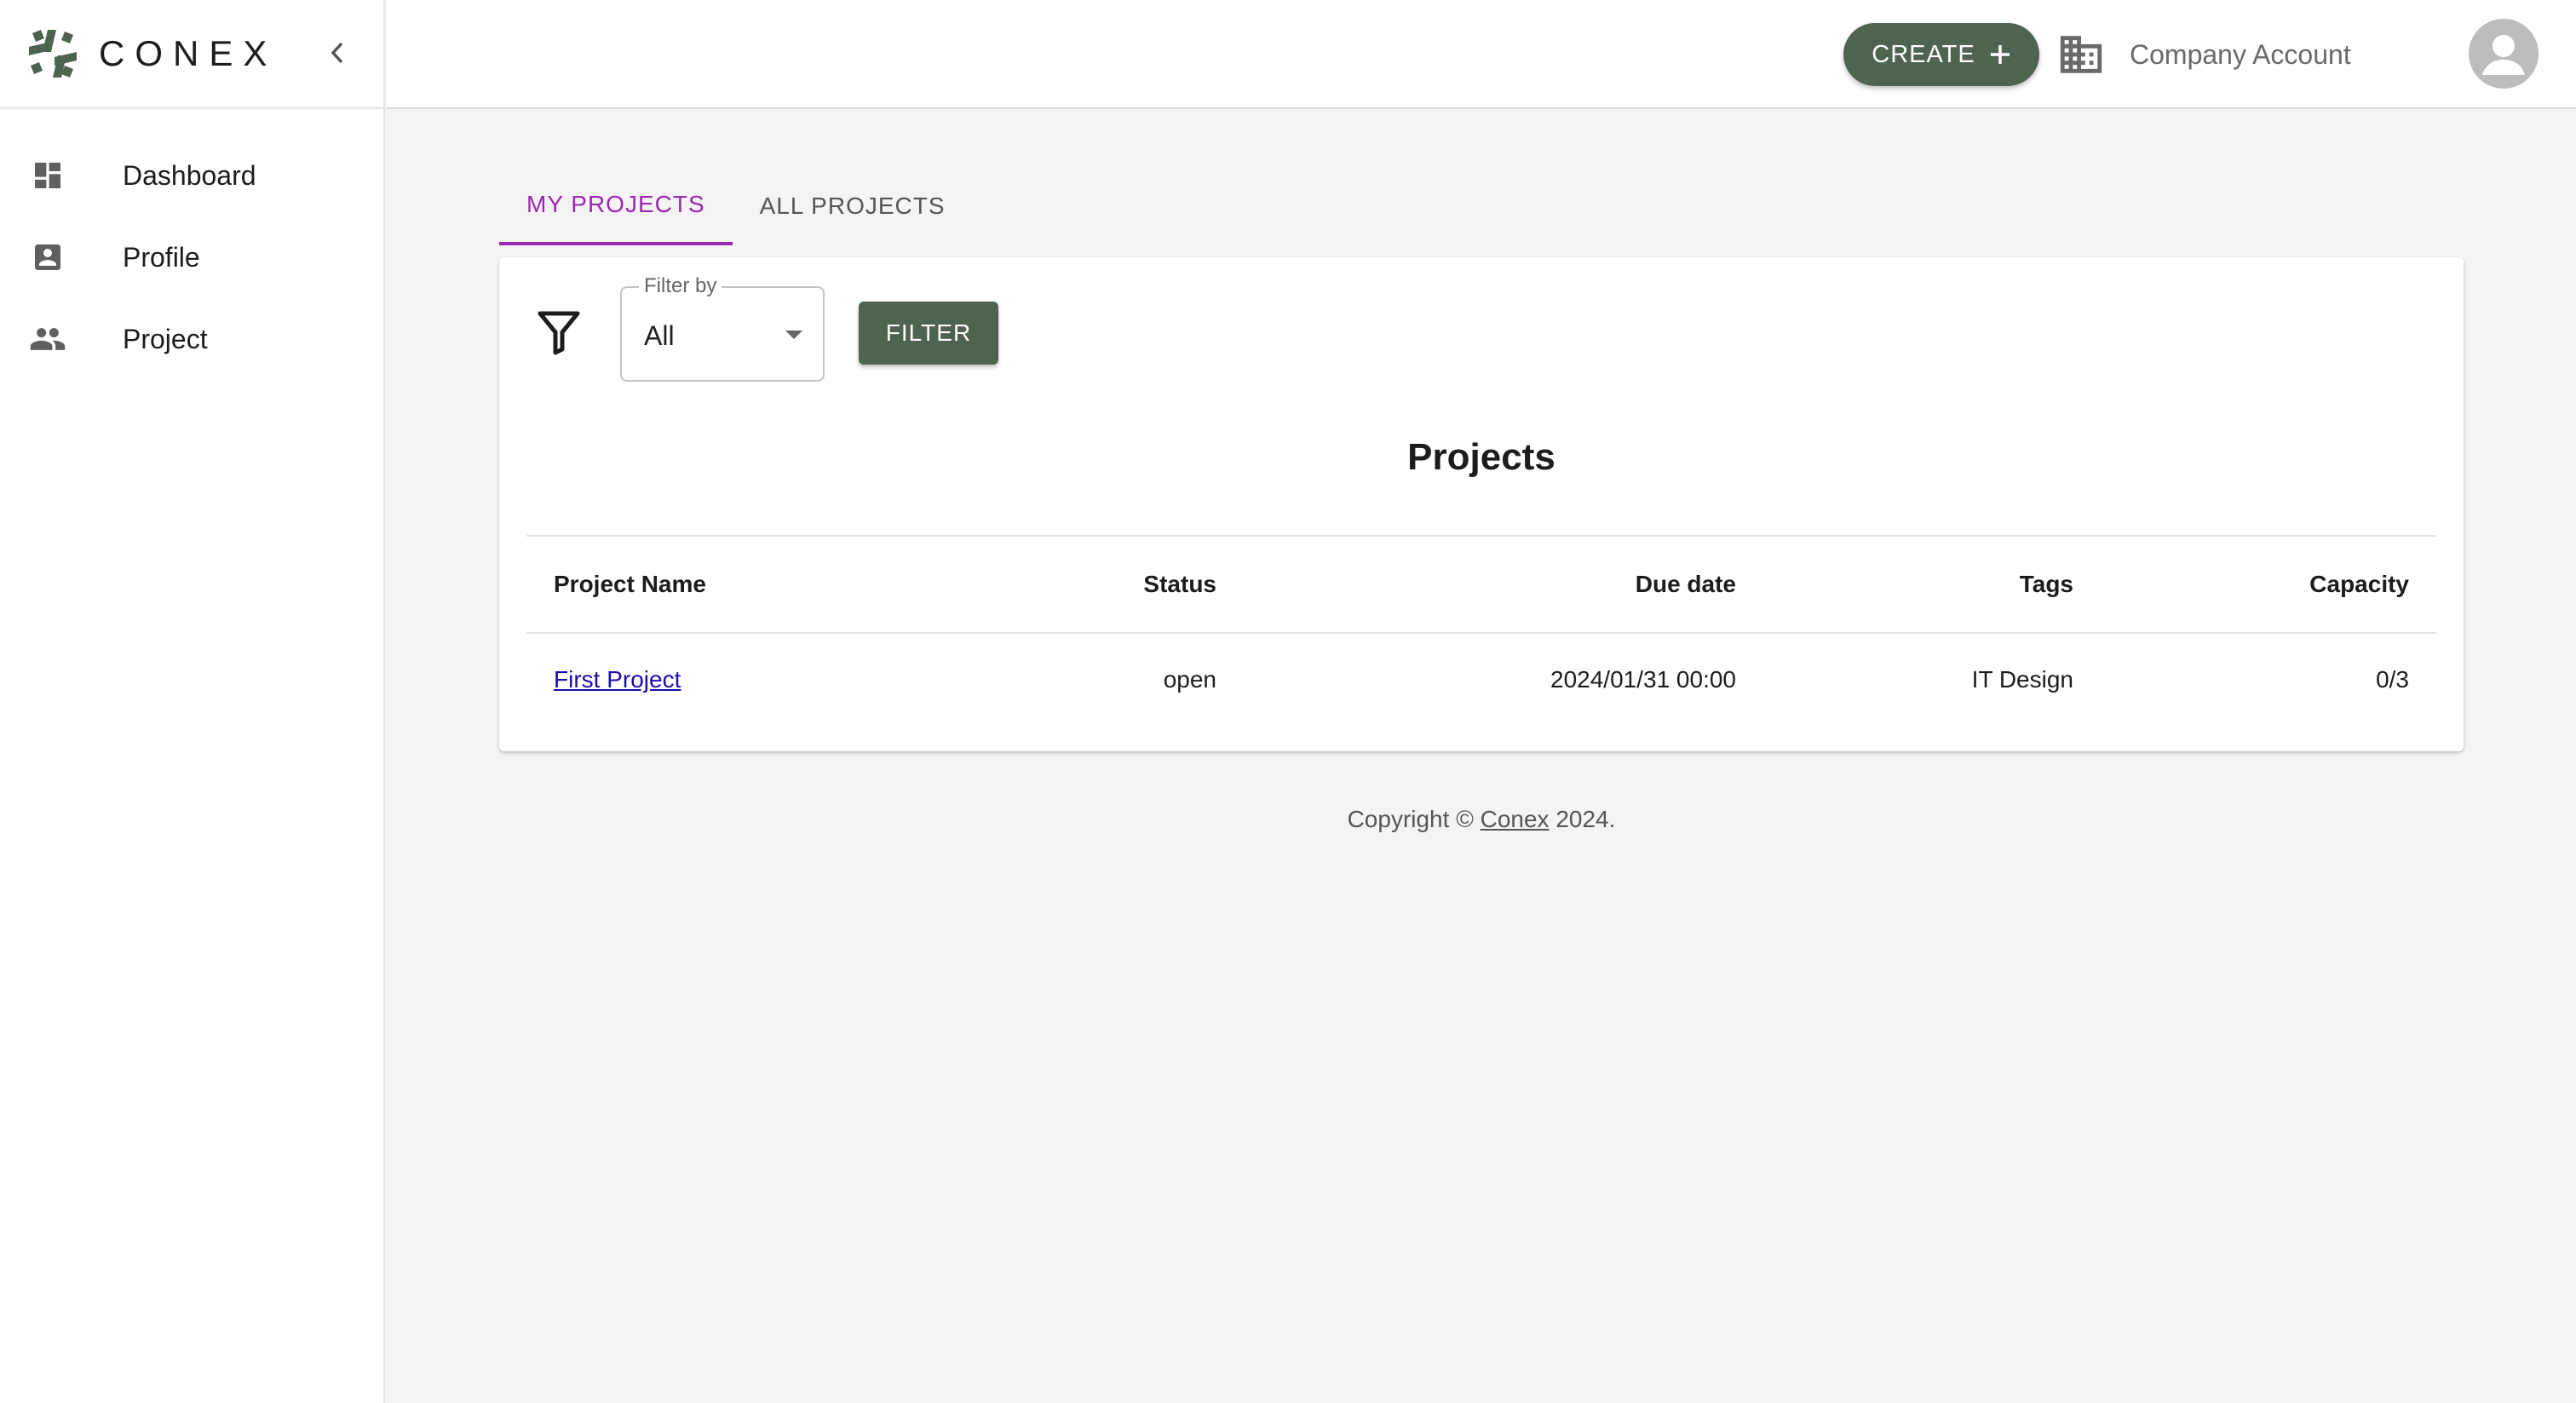  Describe the element at coordinates (559, 333) in the screenshot. I see `filter-icon` at that location.